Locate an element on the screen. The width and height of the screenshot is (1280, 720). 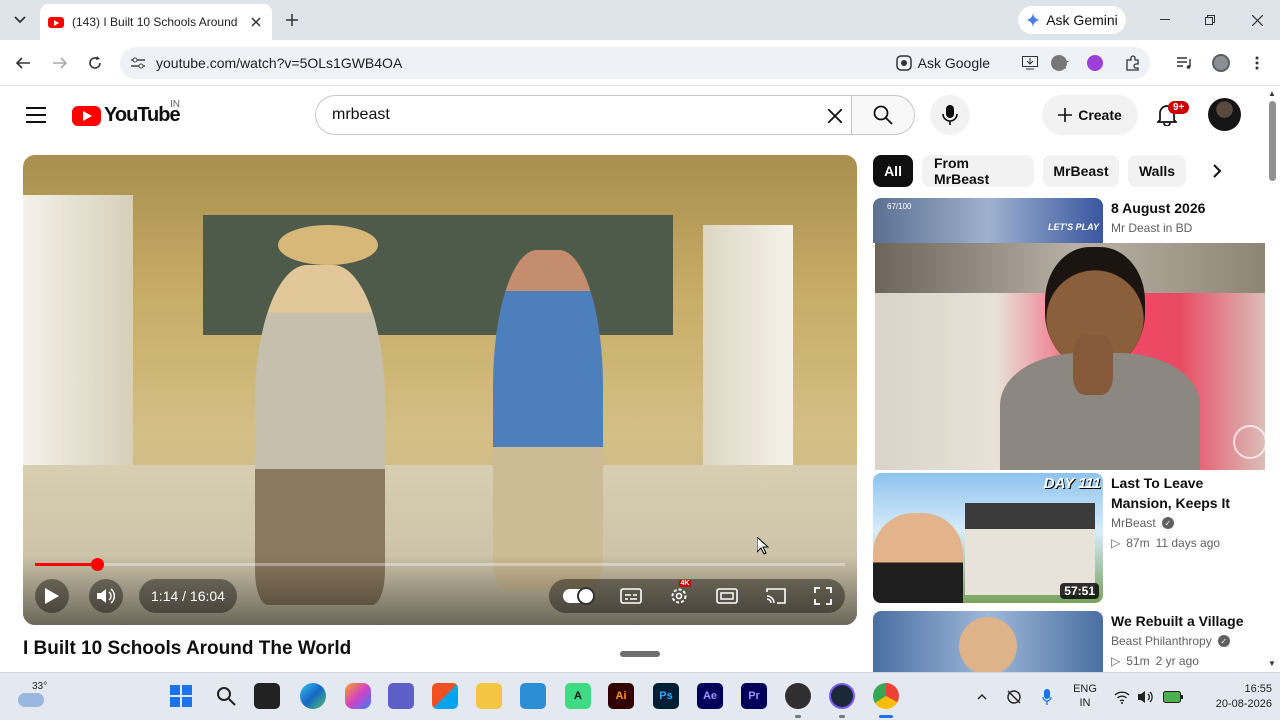
system-clock: 16:55 20-08-2026 is located at coordinates (1234, 697).